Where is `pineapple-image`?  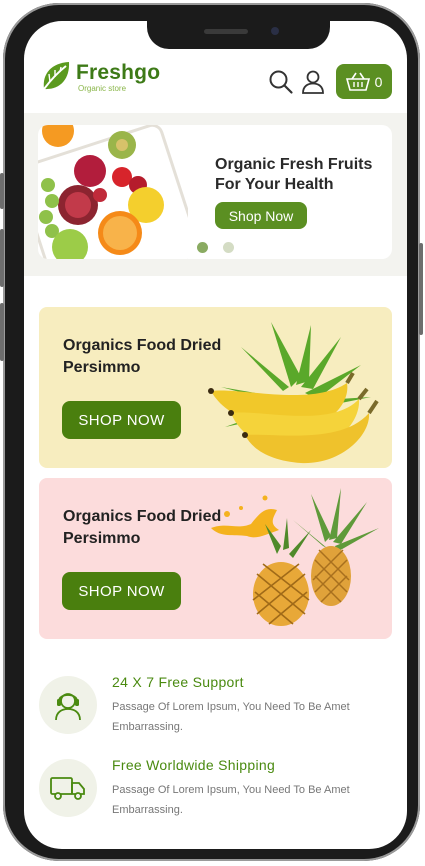
pineapple-image is located at coordinates (295, 557).